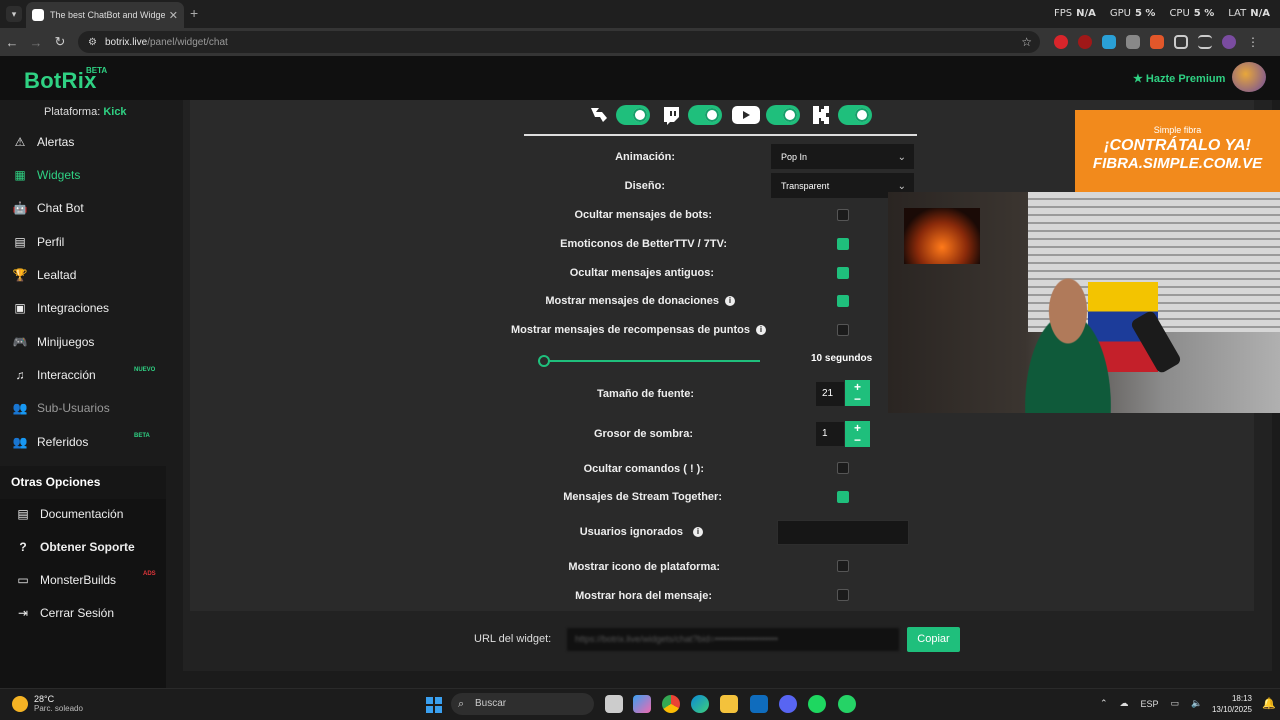 The width and height of the screenshot is (1280, 720). What do you see at coordinates (933, 639) in the screenshot?
I see `copy-button: Copiar` at bounding box center [933, 639].